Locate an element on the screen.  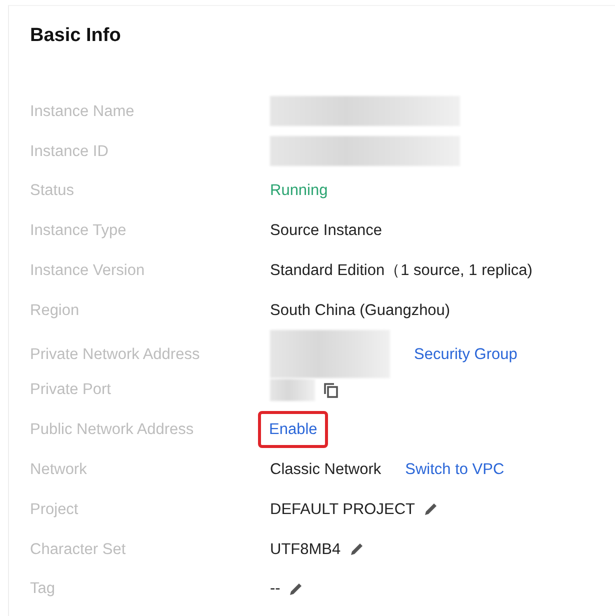
field-label: Private Network Address is located at coordinates (115, 354).